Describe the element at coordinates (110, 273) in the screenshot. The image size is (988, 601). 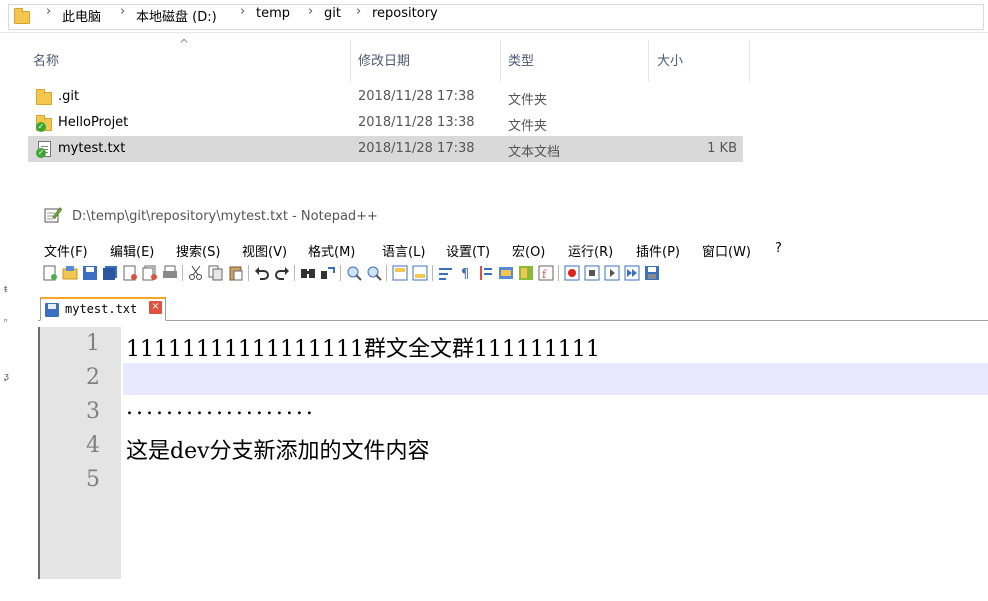
I see `save-all-icon` at that location.